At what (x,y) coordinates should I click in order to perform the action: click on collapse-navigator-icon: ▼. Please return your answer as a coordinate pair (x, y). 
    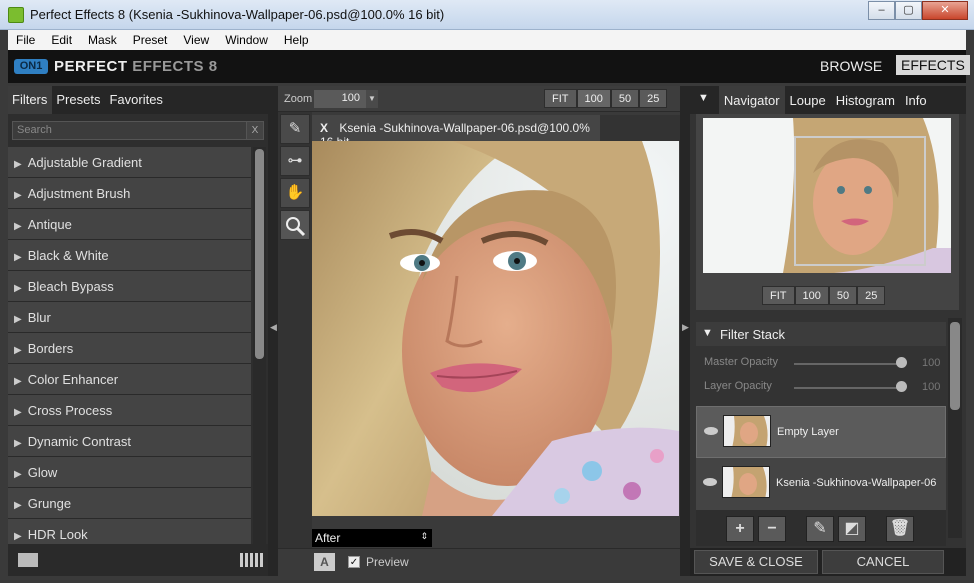
    Looking at the image, I should click on (704, 100).